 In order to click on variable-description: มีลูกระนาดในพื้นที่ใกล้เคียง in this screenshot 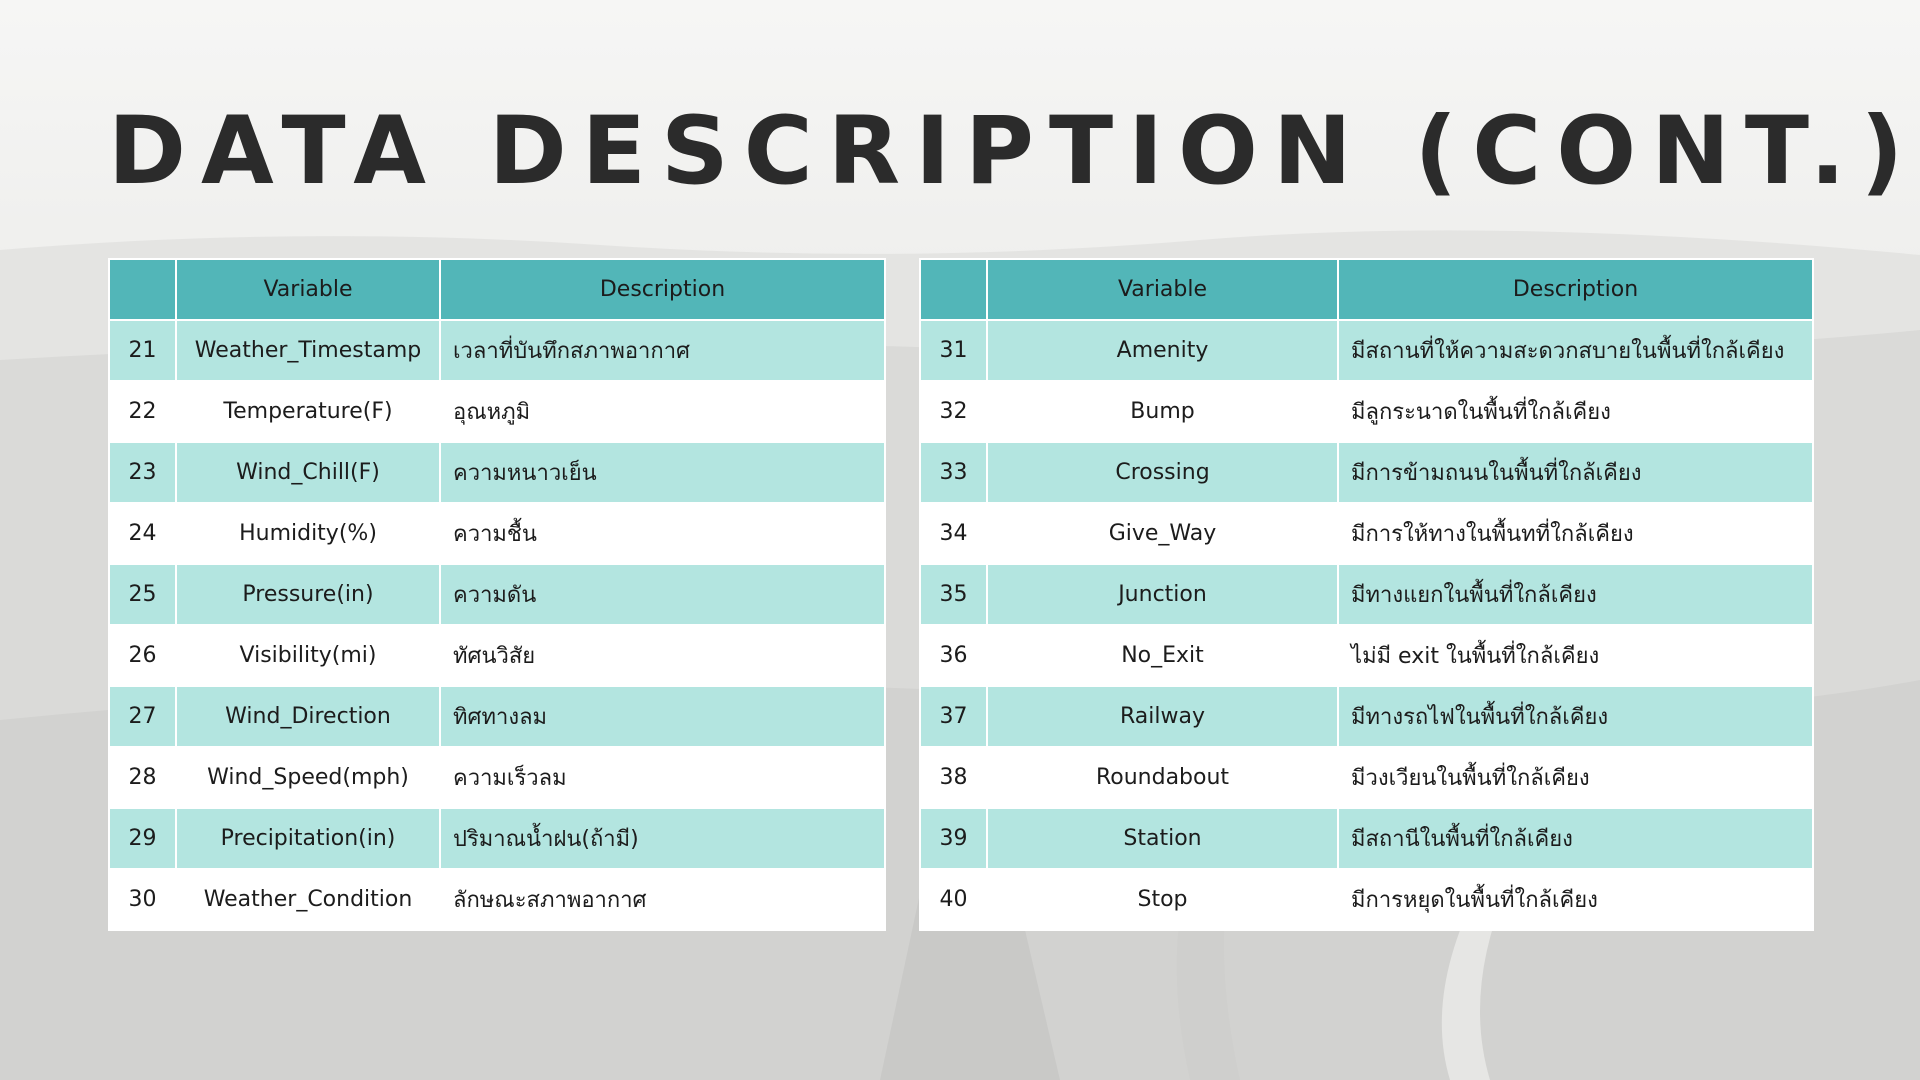, I will do `click(1575, 411)`.